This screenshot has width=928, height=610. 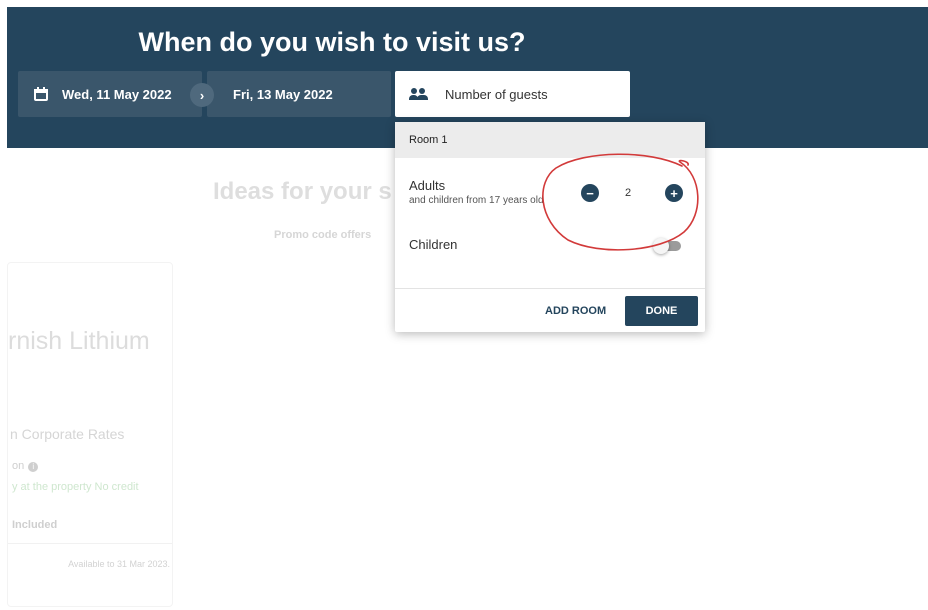 What do you see at coordinates (202, 95) in the screenshot?
I see `chevron-right-icon: ›` at bounding box center [202, 95].